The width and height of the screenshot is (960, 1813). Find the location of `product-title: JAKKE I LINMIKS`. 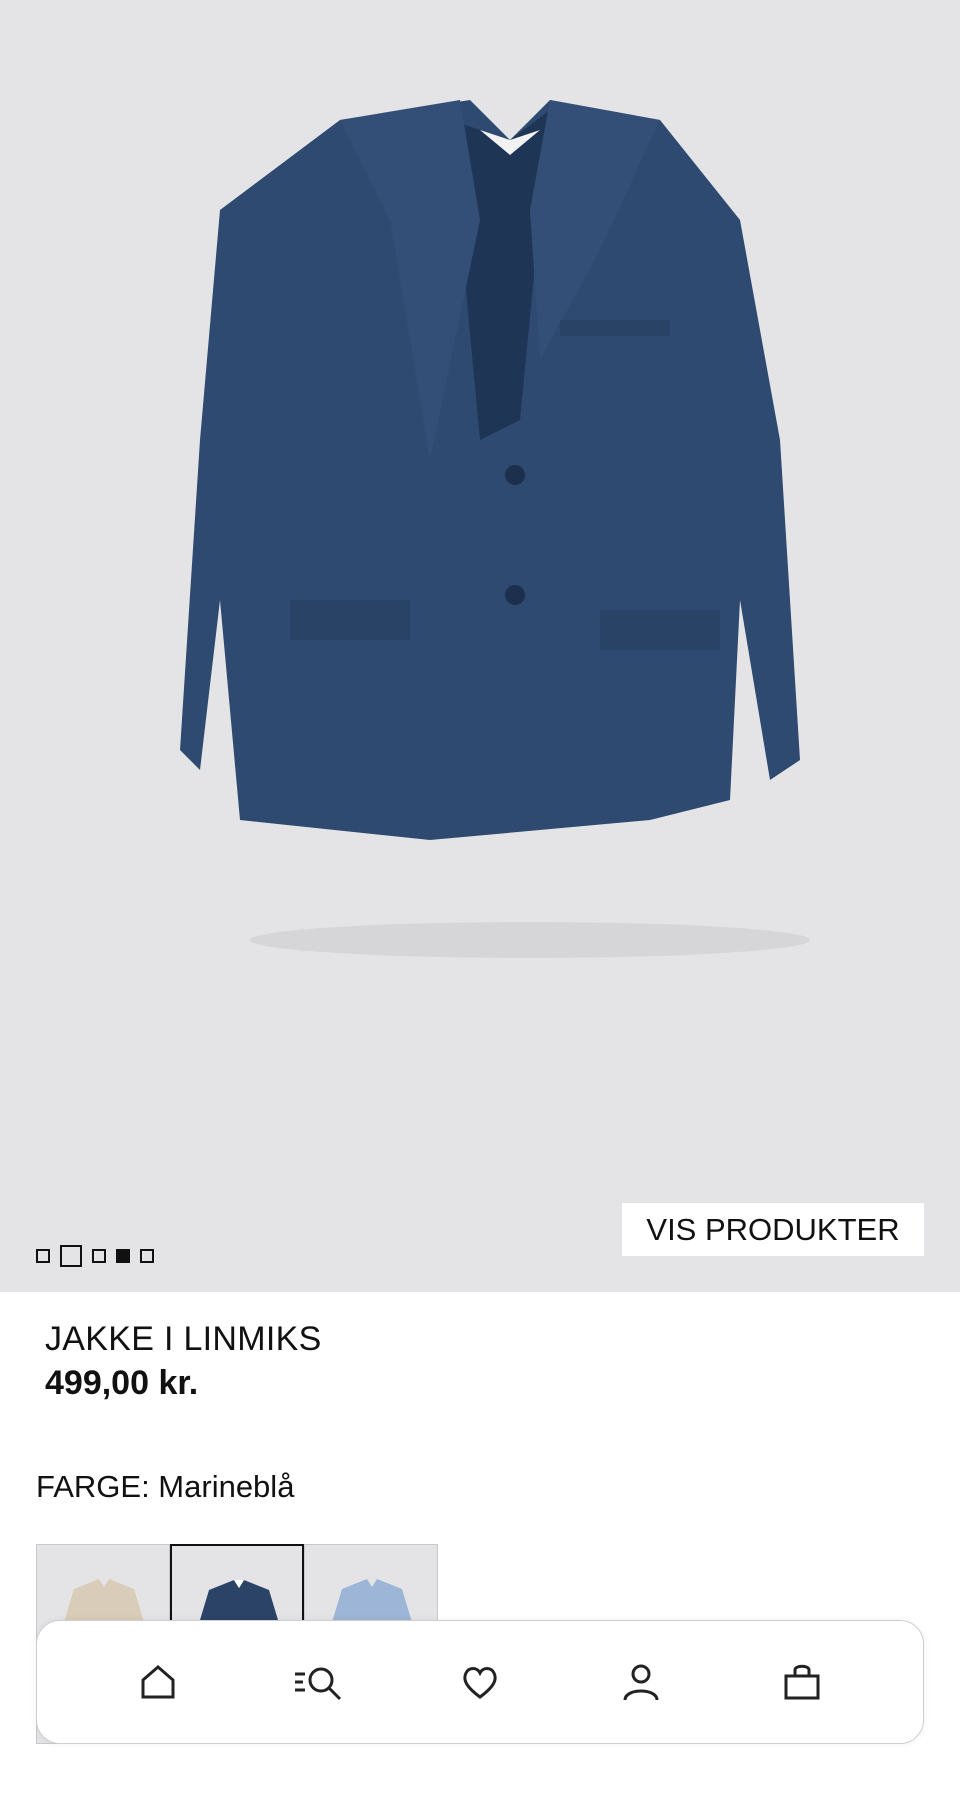

product-title: JAKKE I LINMIKS is located at coordinates (183, 1339).